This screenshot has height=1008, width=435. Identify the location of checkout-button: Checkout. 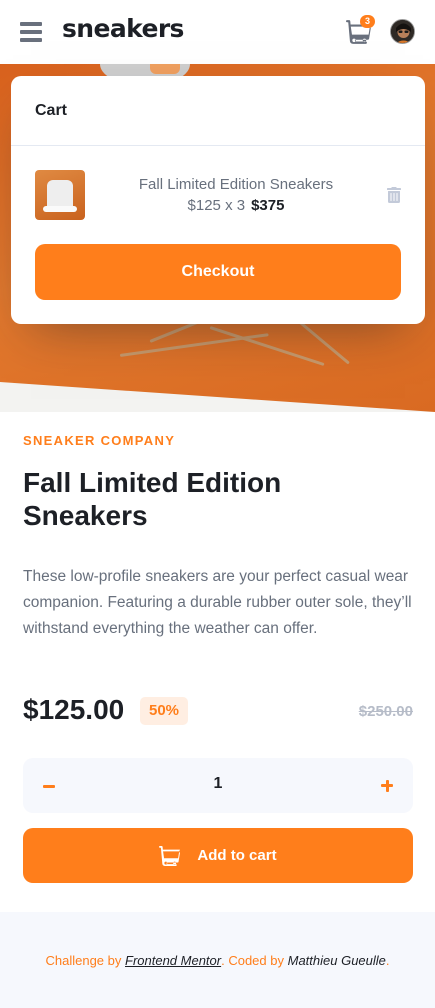
(218, 272).